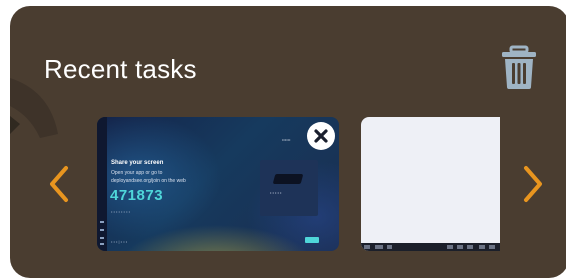  Describe the element at coordinates (430, 247) in the screenshot. I see `thumbnail-bottom-bar` at that location.